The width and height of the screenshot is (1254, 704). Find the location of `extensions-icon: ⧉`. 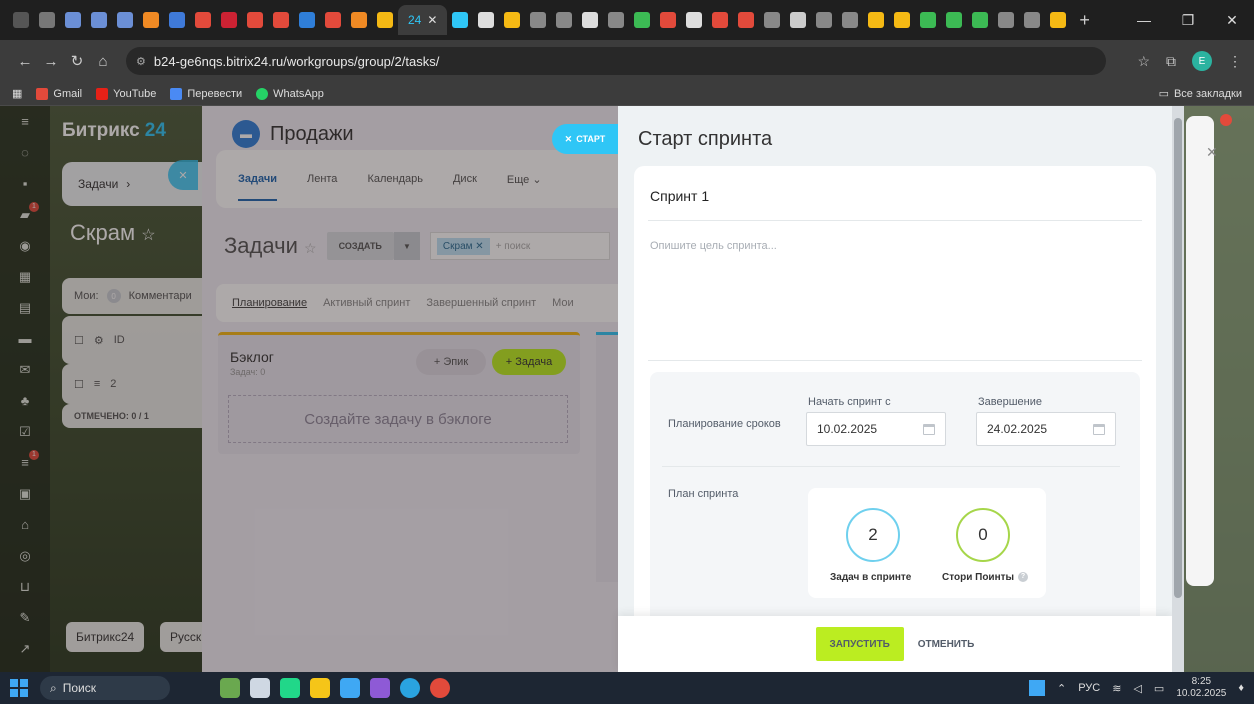

extensions-icon: ⧉ is located at coordinates (1171, 61).